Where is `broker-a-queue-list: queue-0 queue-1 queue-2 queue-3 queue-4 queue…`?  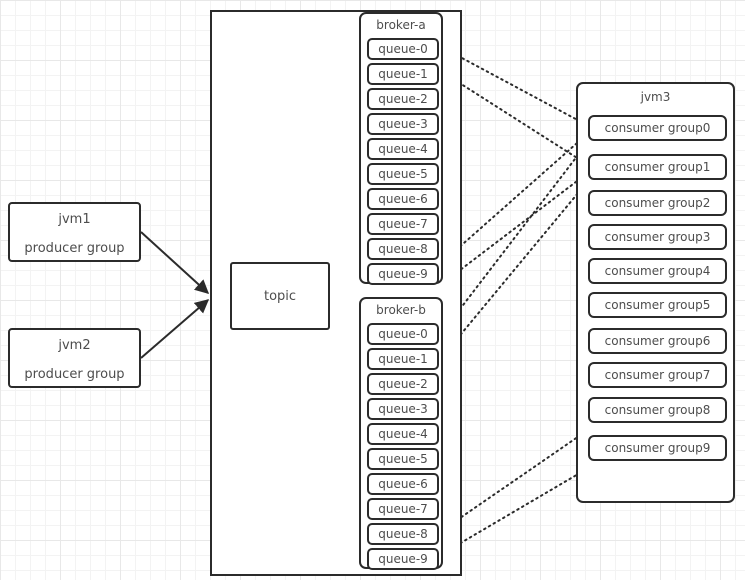 broker-a-queue-list: queue-0 queue-1 queue-2 queue-3 queue-4 queue… is located at coordinates (403, 163).